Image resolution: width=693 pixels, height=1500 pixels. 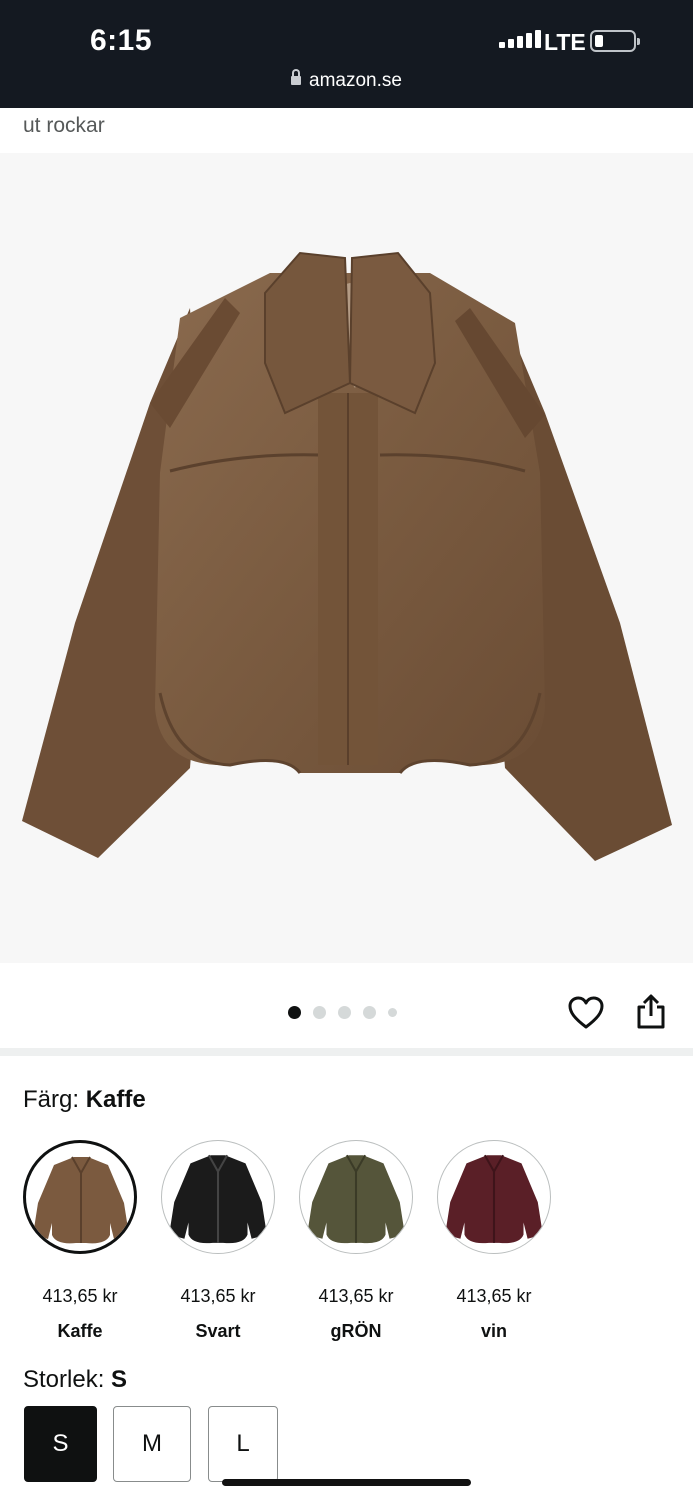 What do you see at coordinates (355, 80) in the screenshot?
I see `url-text: amazon.se` at bounding box center [355, 80].